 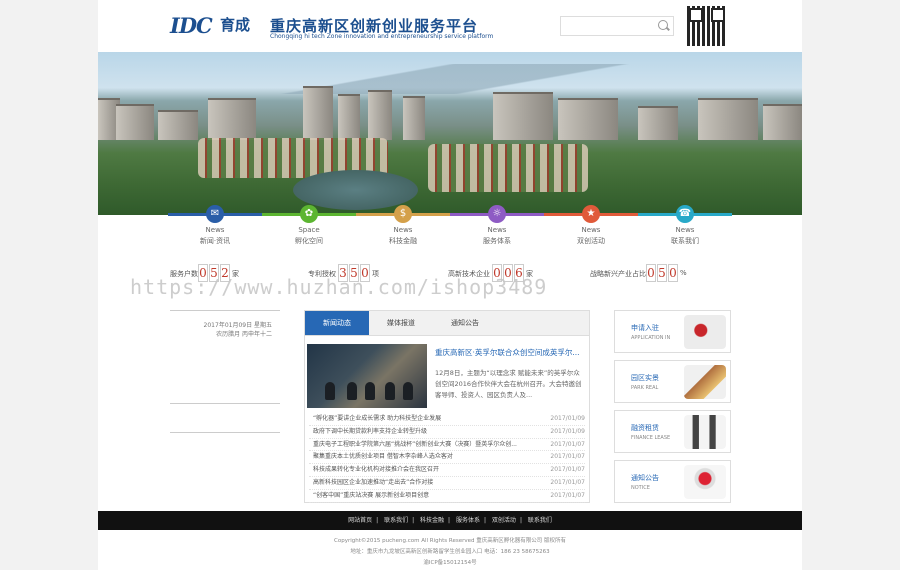 I want to click on nav-item-activity: ★ News 双创活动, so click(x=591, y=226).